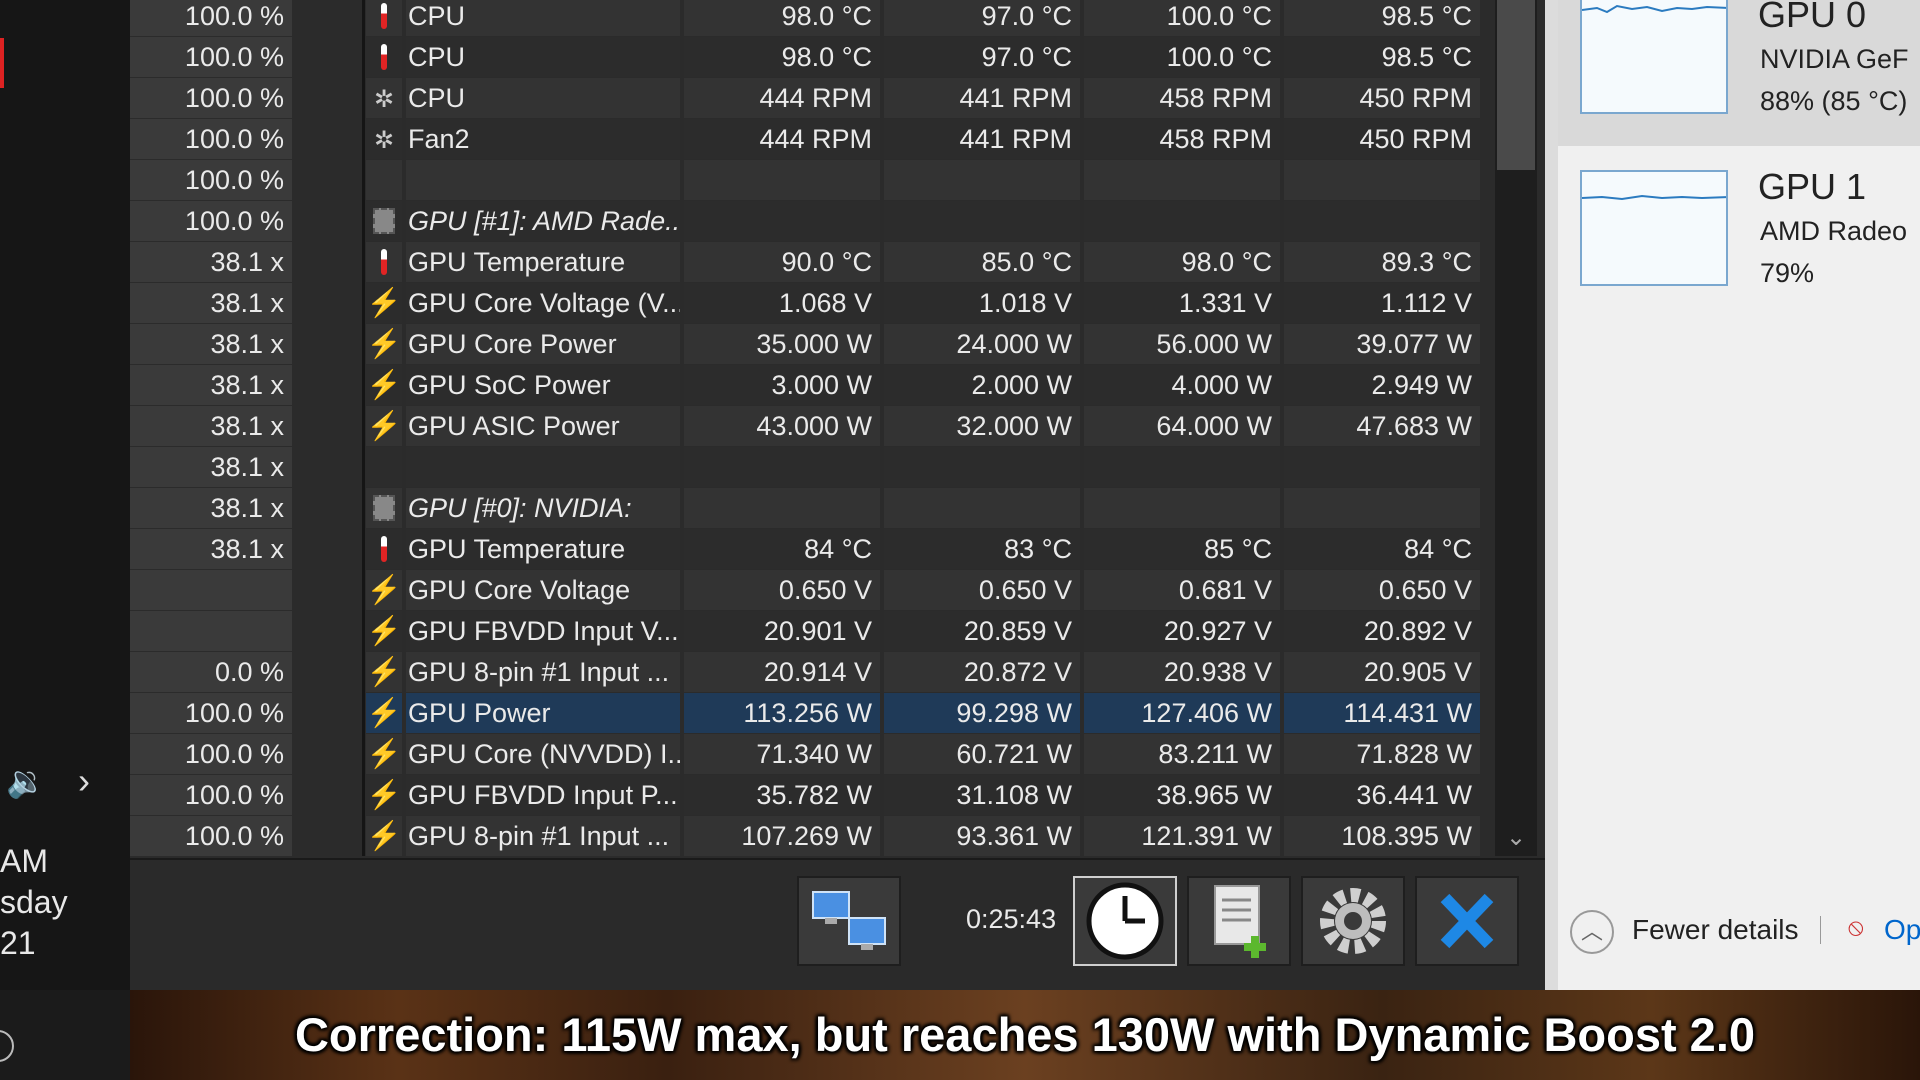  What do you see at coordinates (982, 303) in the screenshot?
I see `minimum-value: 1.018 V` at bounding box center [982, 303].